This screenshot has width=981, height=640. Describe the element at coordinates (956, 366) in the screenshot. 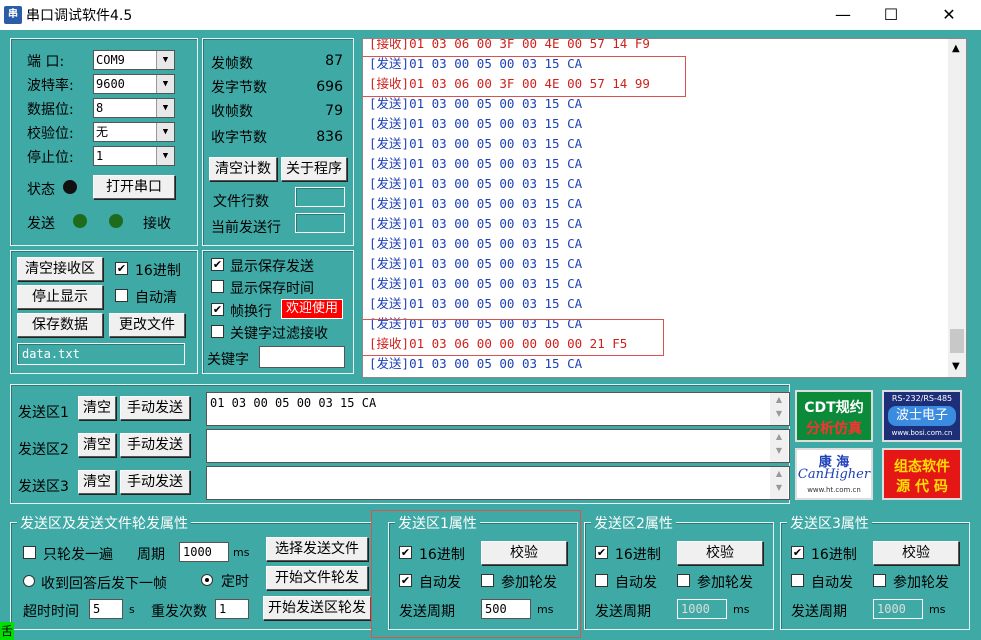

I see `scroll-down-icon: ▼` at that location.